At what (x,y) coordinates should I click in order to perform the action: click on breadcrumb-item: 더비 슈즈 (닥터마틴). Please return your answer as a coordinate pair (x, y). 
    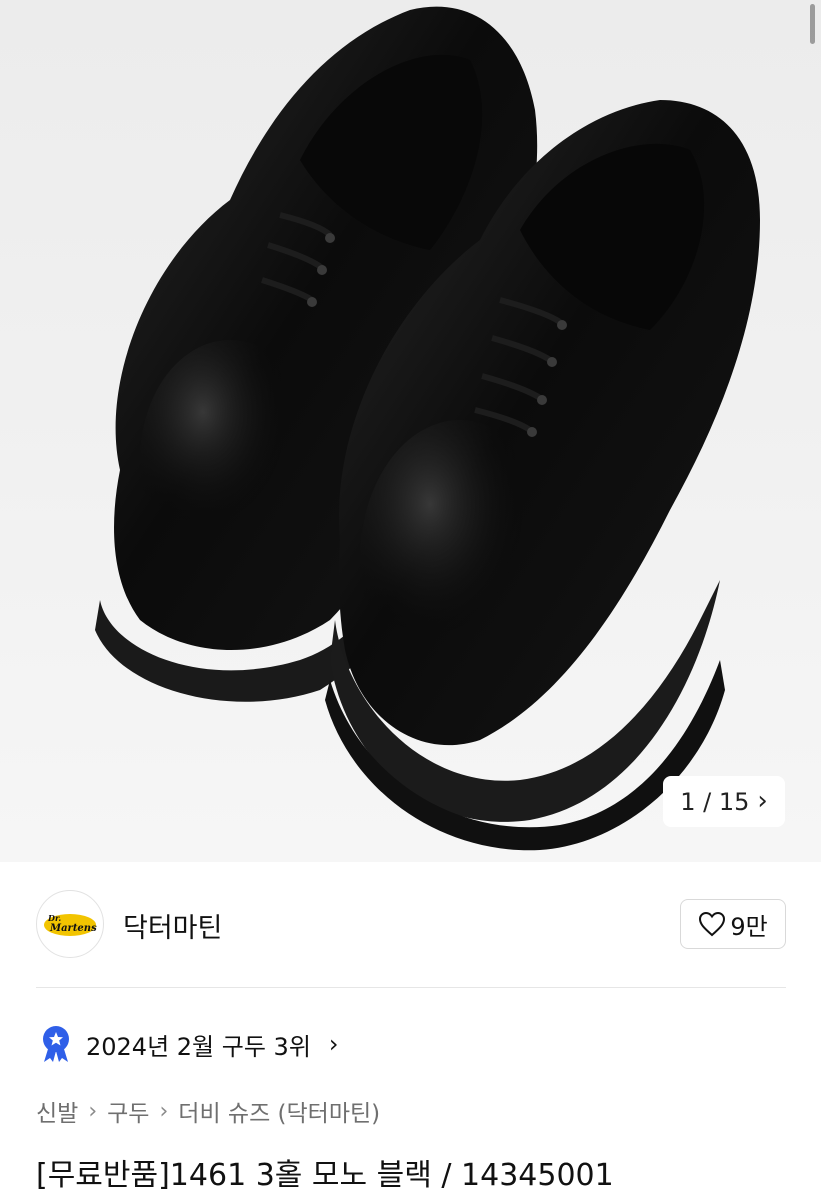
    Looking at the image, I should click on (279, 1111).